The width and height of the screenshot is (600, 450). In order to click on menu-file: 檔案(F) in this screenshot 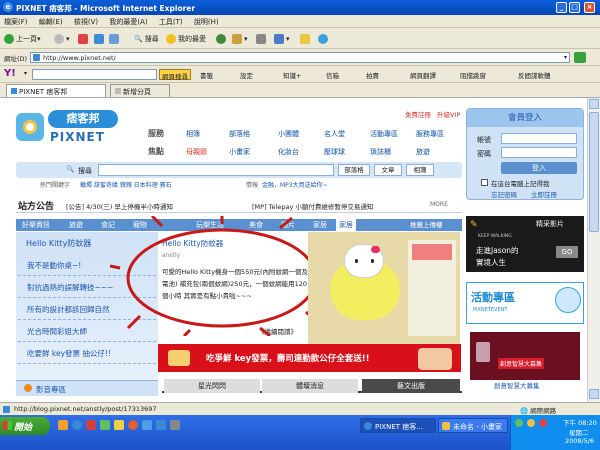, I will do `click(16, 22)`.